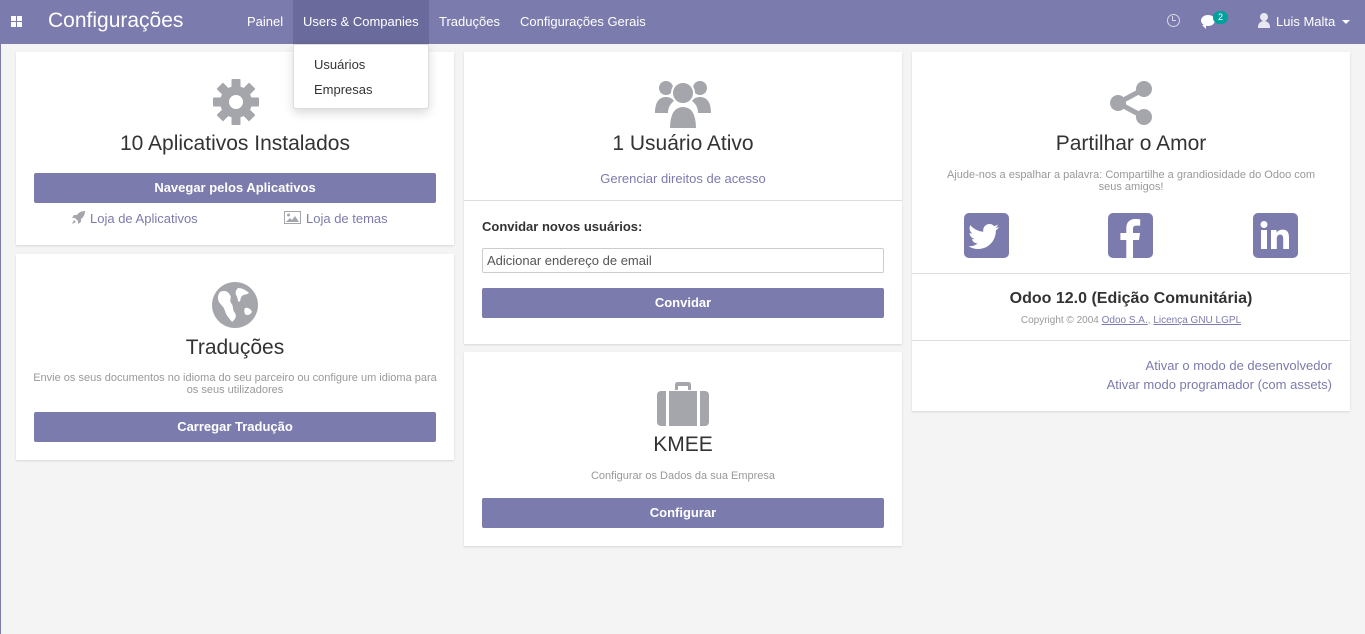 This screenshot has height=634, width=1365. Describe the element at coordinates (1131, 143) in the screenshot. I see `share-title: Partilhar o Amor` at that location.